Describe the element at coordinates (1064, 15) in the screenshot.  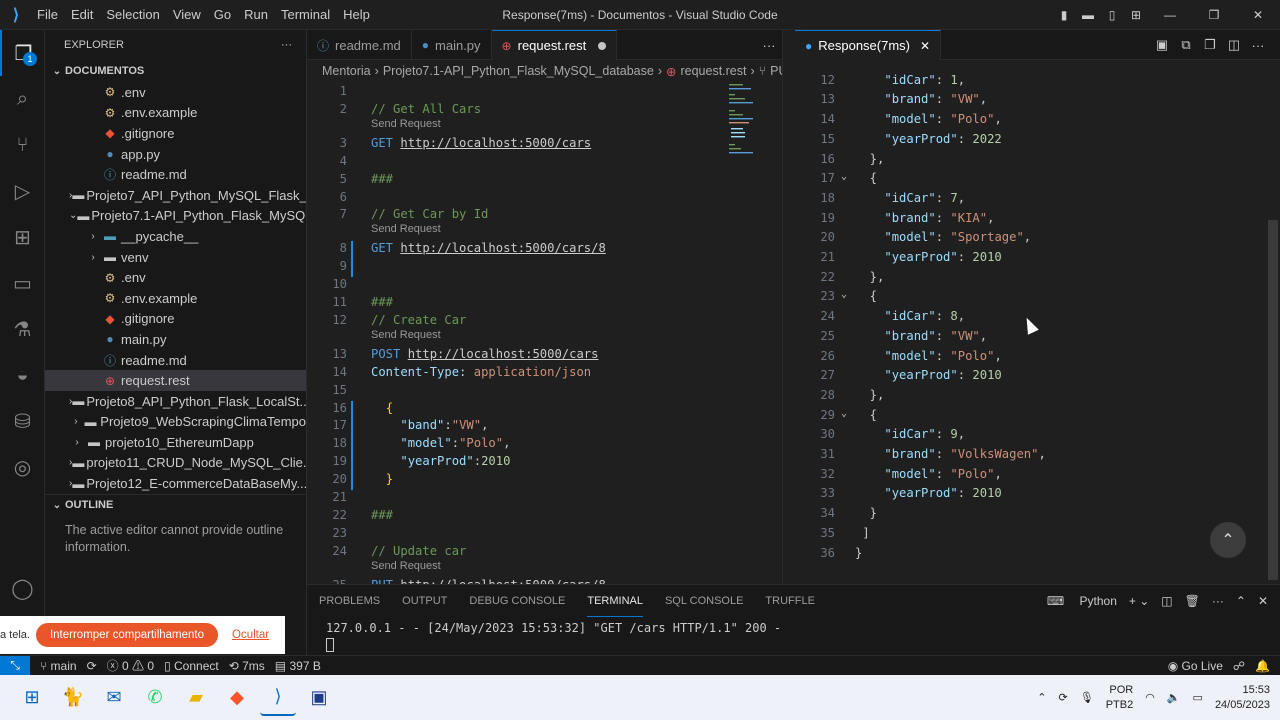
I see `toggle-sidebar-icon: ▮` at that location.